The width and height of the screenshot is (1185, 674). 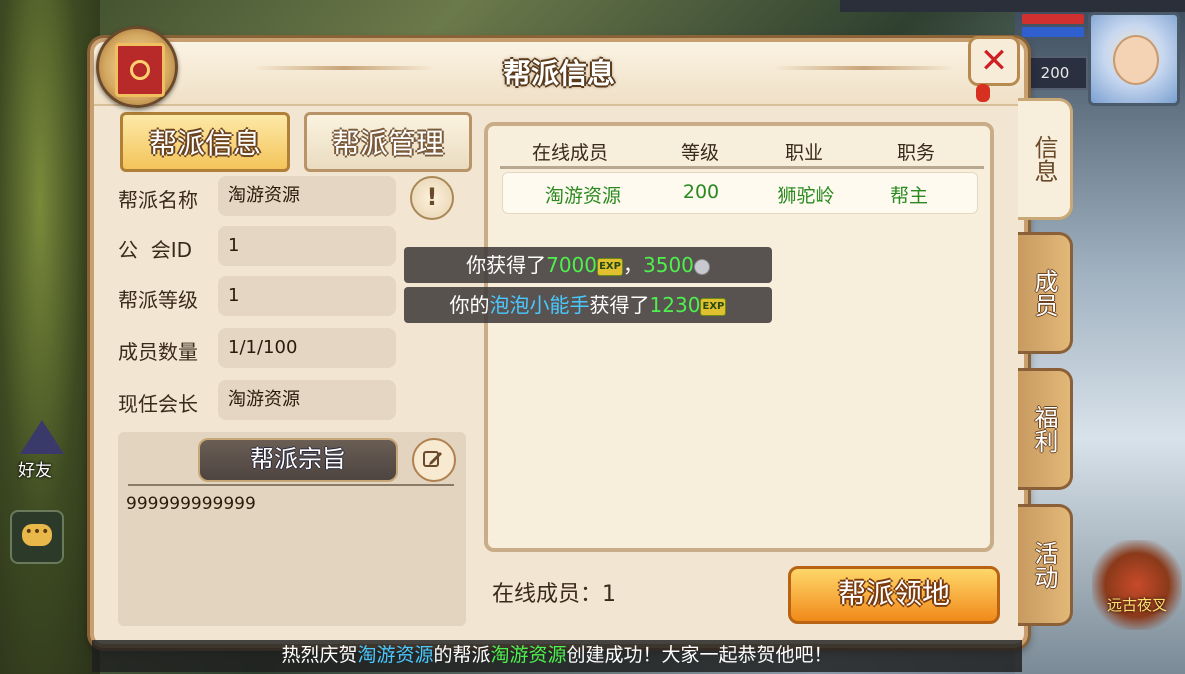 I want to click on close-button: ✕, so click(x=994, y=61).